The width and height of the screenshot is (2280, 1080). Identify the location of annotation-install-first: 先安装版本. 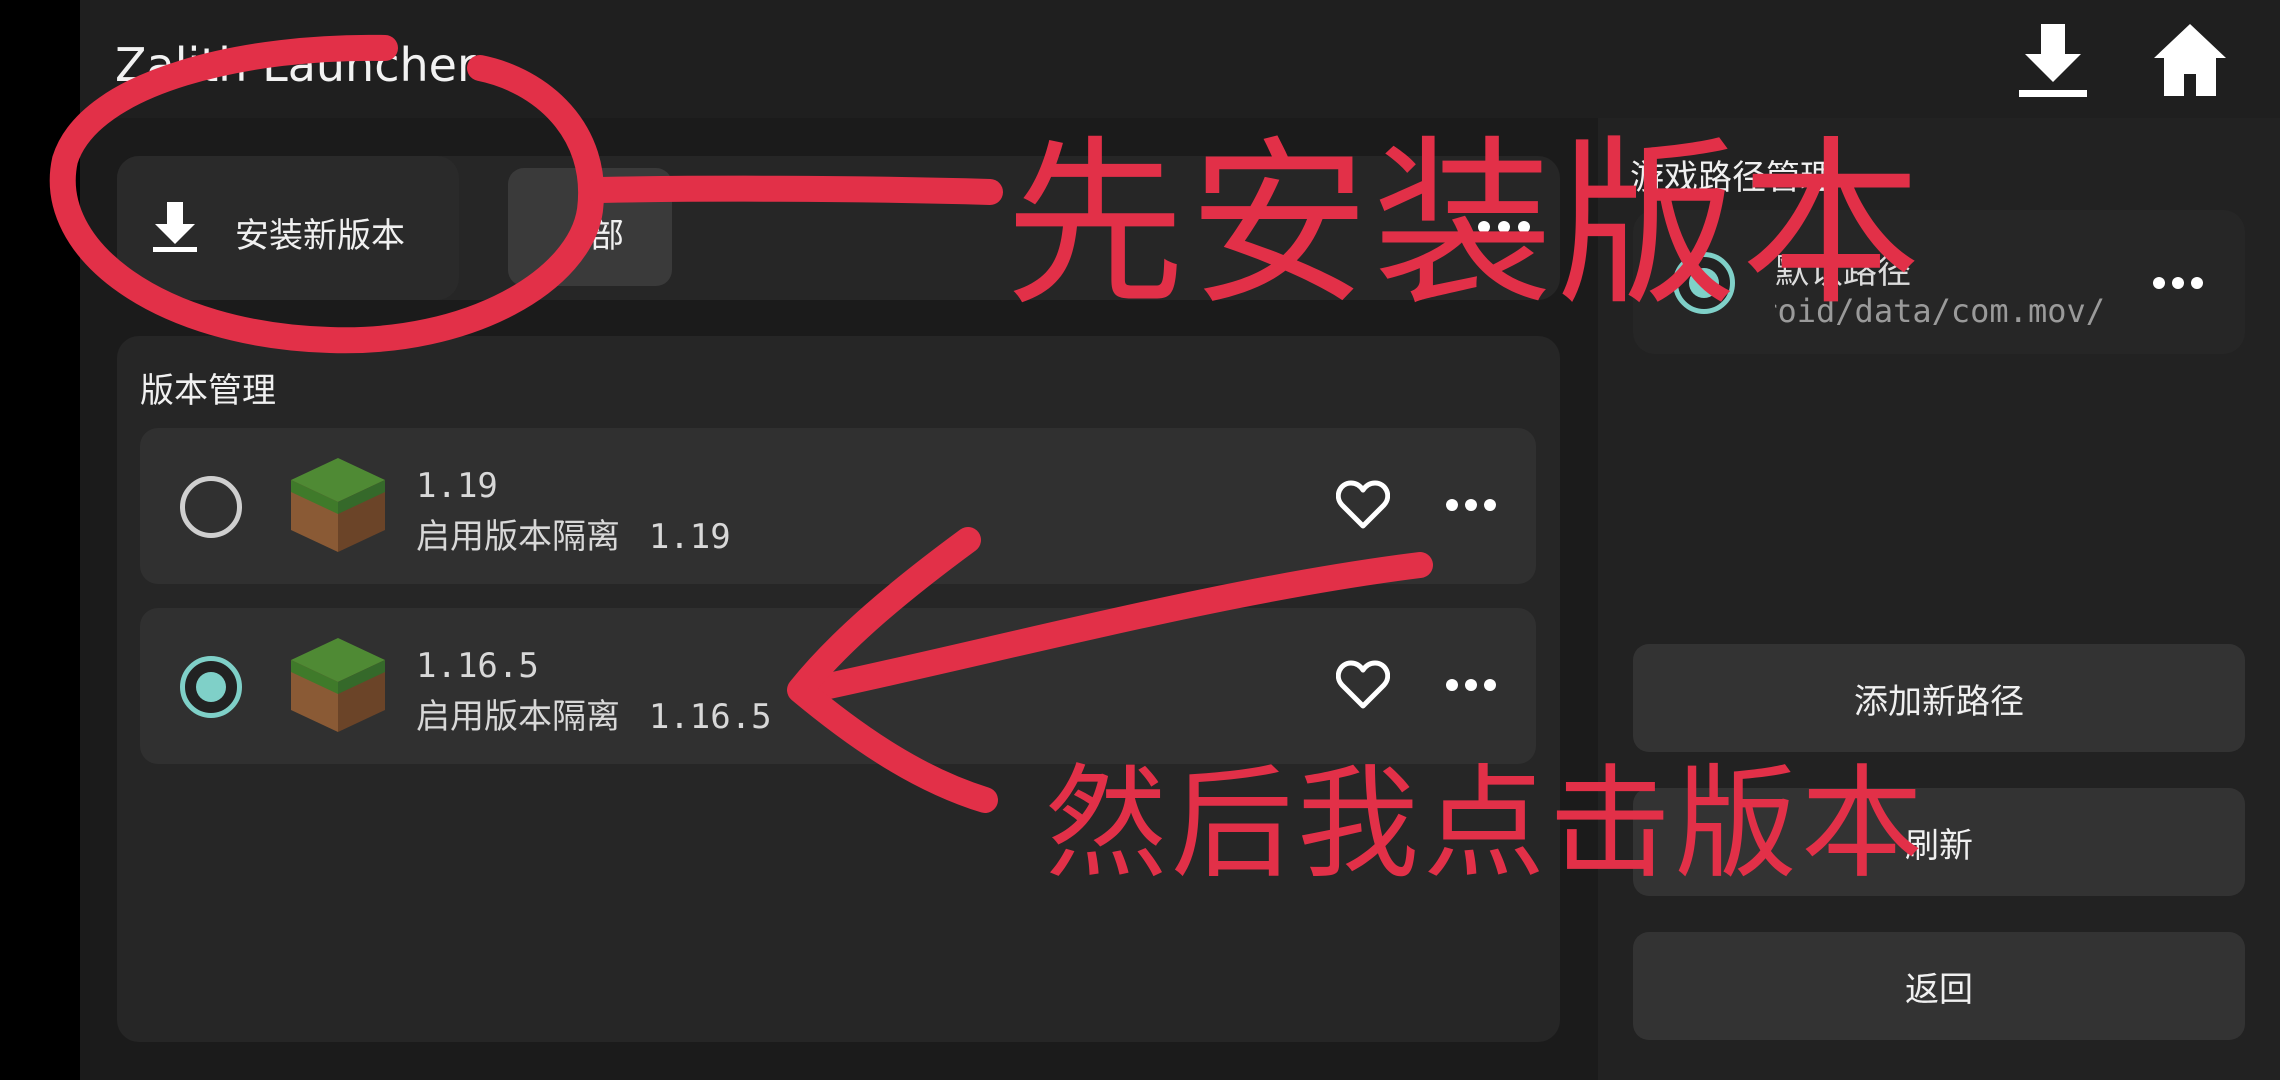
(1465, 225).